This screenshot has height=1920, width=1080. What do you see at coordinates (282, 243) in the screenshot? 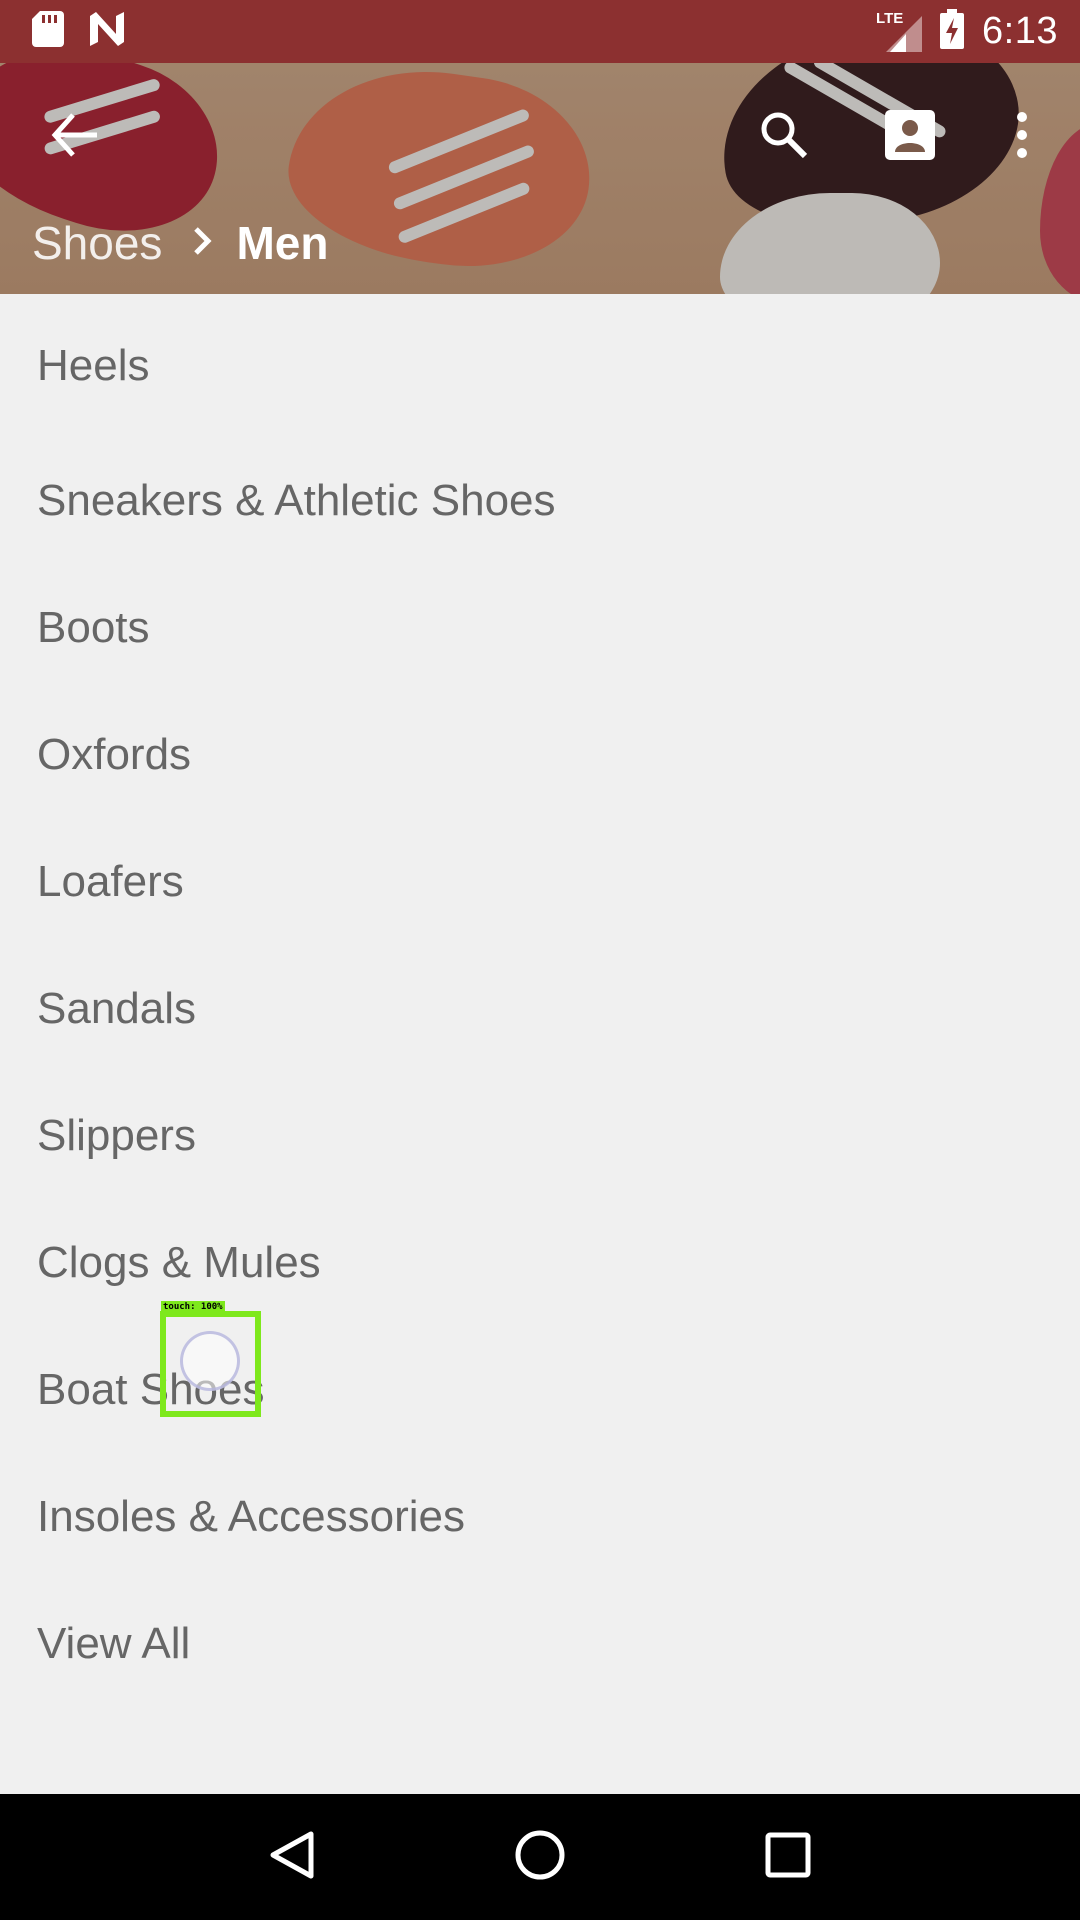
I see `page-title: Men` at bounding box center [282, 243].